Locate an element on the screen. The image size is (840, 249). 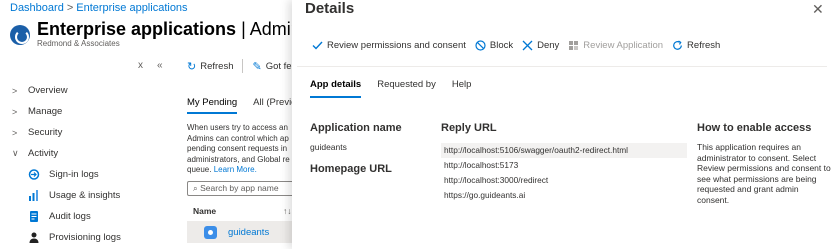
reply-url-label: Reply URL is located at coordinates (469, 128).